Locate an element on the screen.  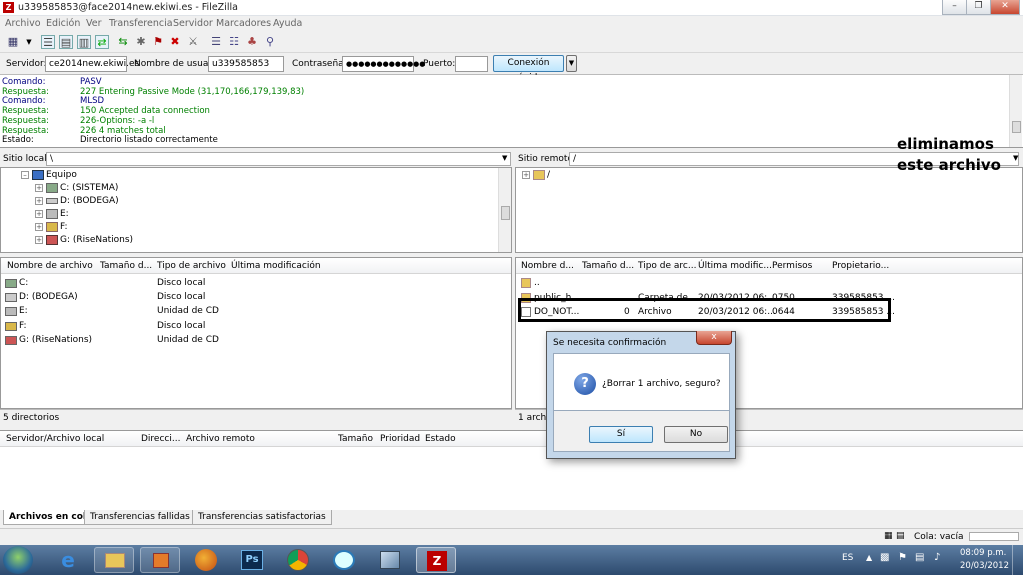
chrome-icon is located at coordinates (298, 560).